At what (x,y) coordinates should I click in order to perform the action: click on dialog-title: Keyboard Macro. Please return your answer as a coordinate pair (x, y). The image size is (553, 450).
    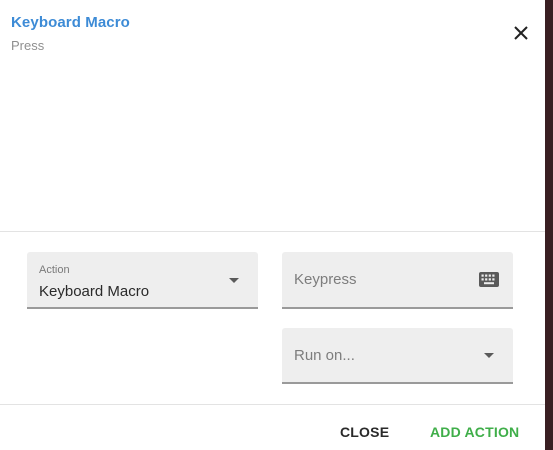
    Looking at the image, I should click on (70, 22).